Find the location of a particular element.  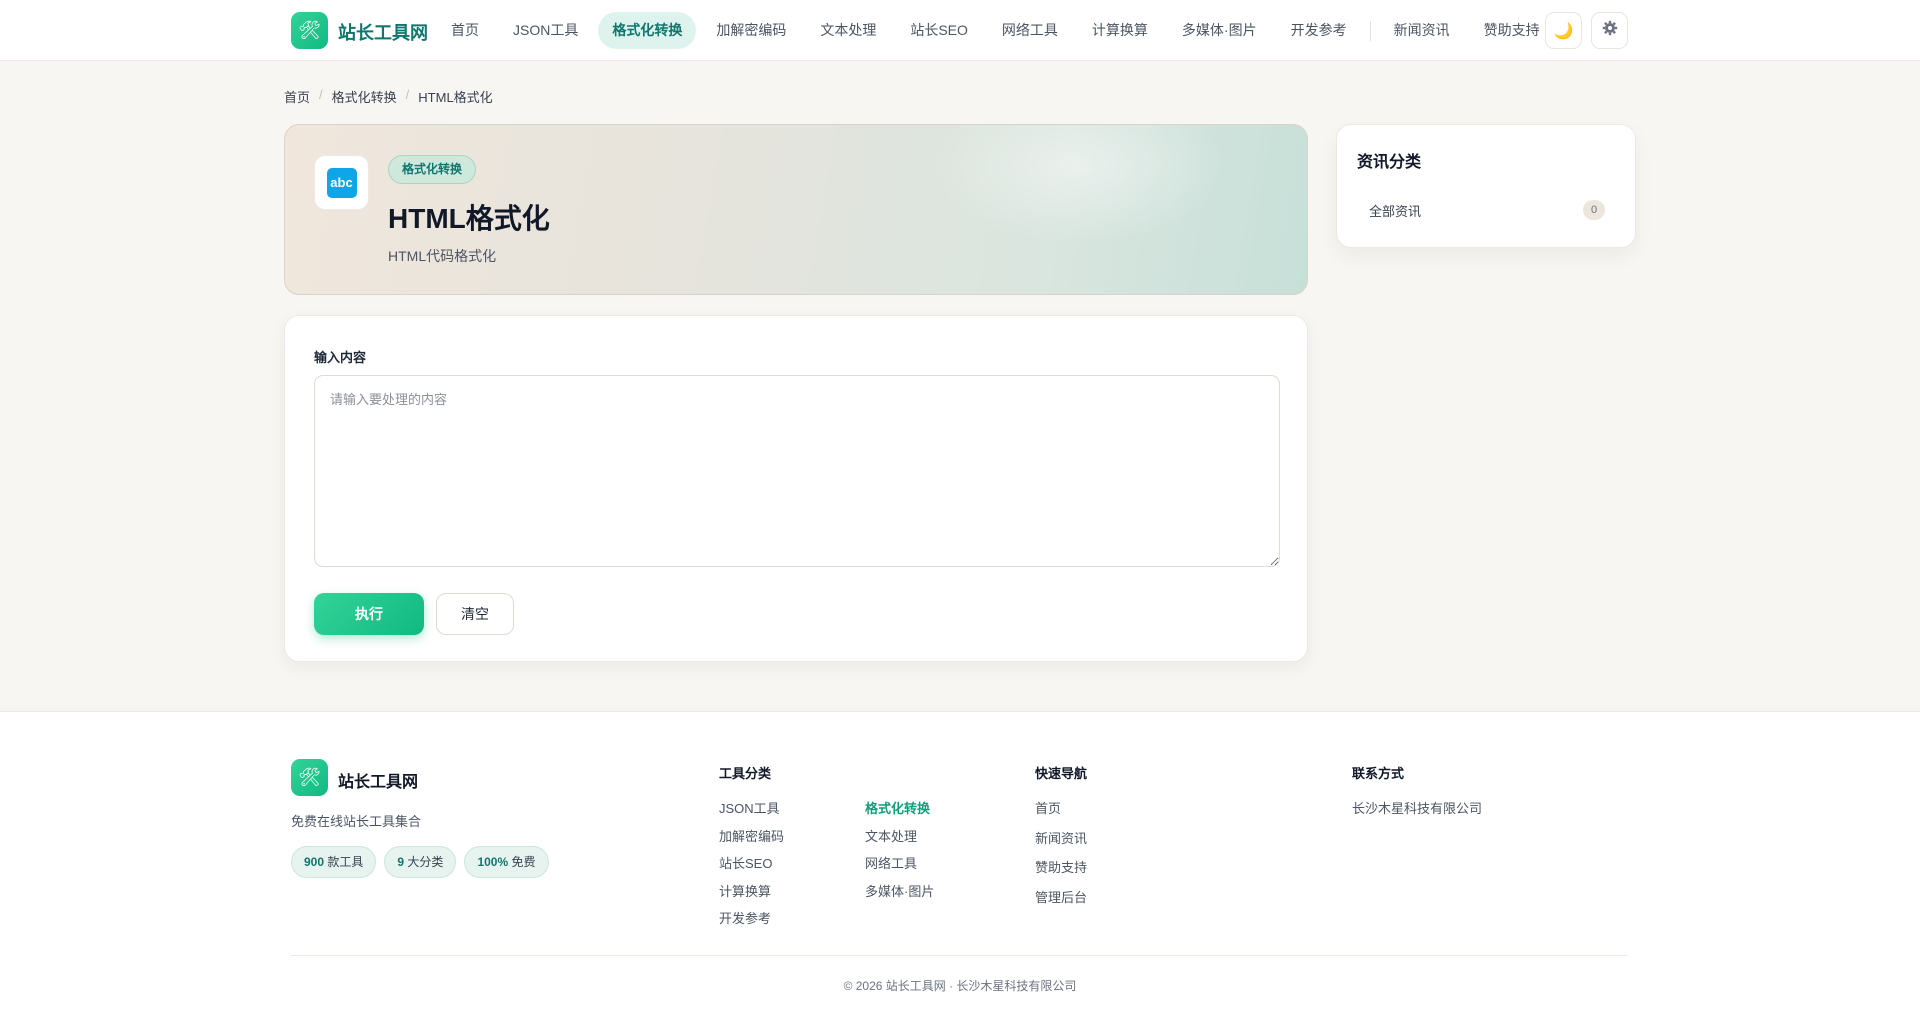

stat-label: 免费 is located at coordinates (523, 862).